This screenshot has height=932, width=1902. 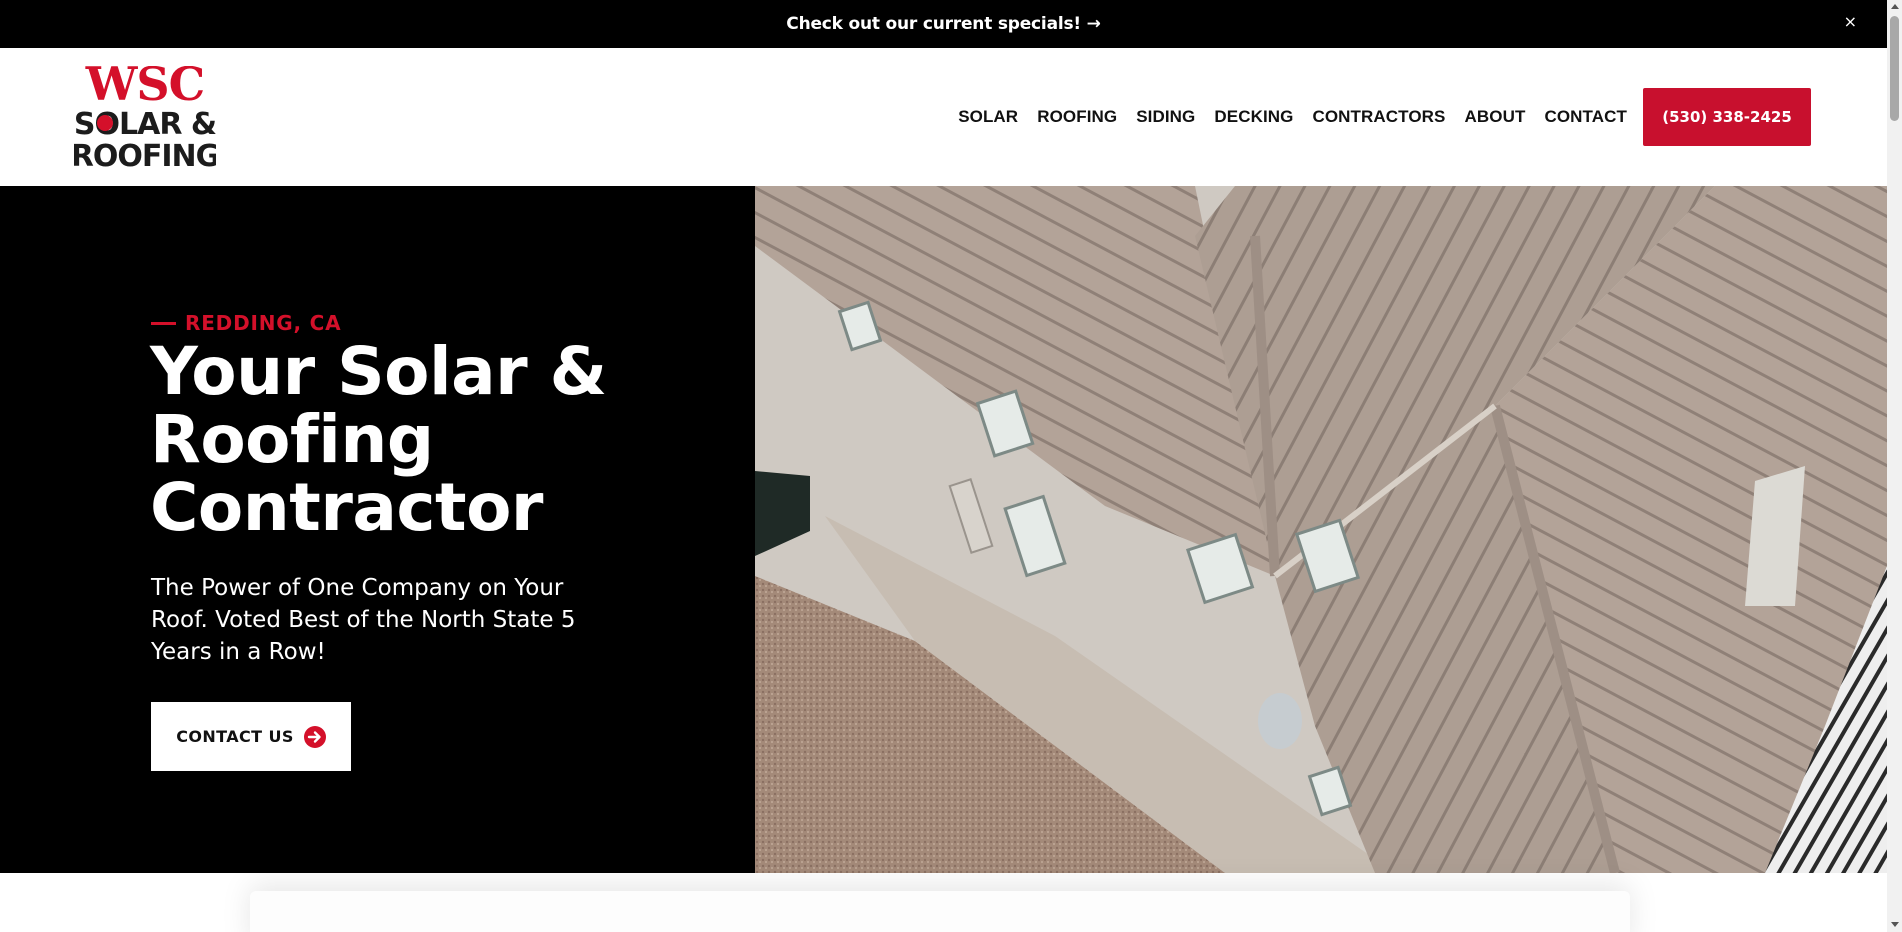 I want to click on hero-headline: Your Solar & Roofing Contractor, so click(x=378, y=439).